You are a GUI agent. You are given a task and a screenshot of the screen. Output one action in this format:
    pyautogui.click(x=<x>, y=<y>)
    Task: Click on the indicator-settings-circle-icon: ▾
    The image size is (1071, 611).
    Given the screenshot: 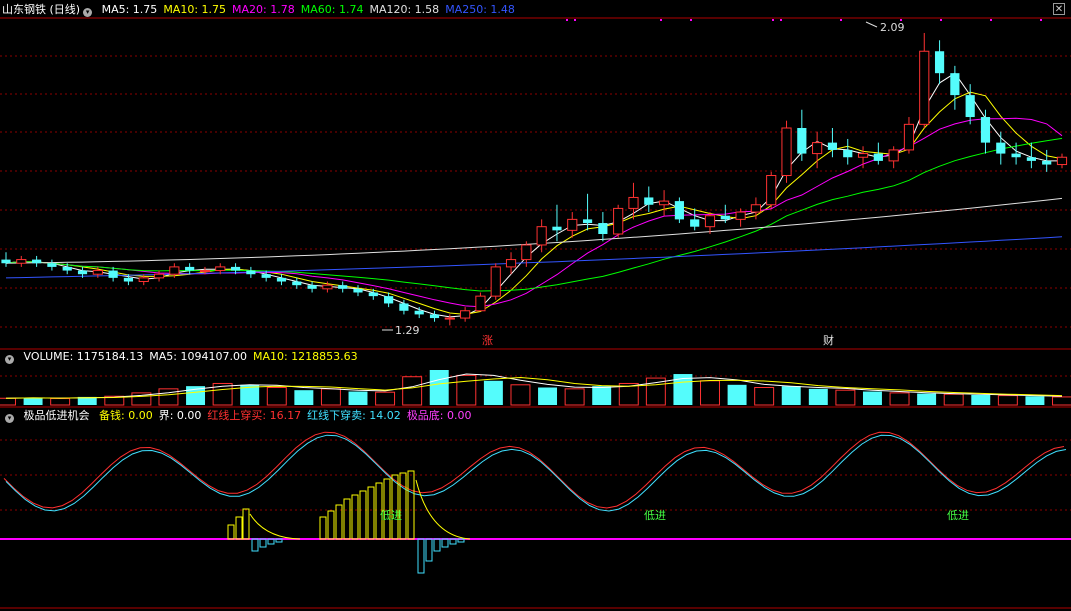 What is the action you would take?
    pyautogui.click(x=9, y=418)
    